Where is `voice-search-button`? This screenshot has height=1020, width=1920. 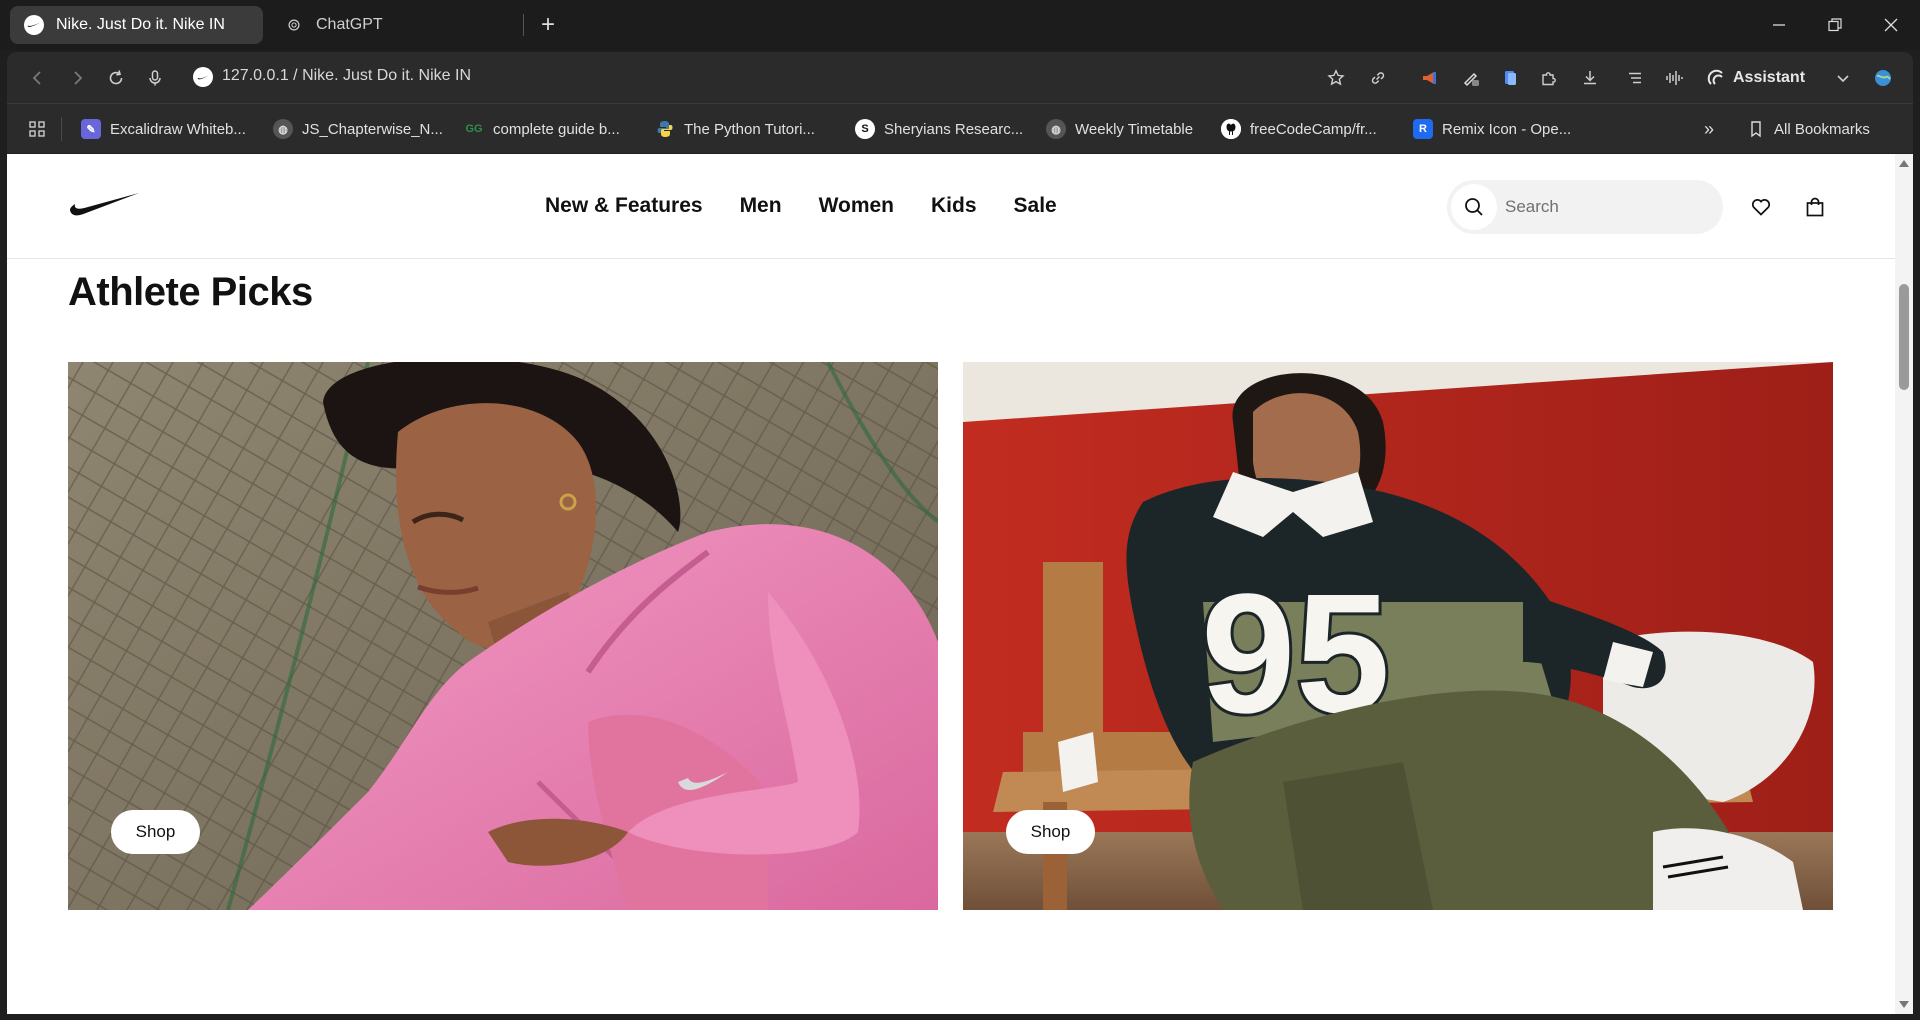 voice-search-button is located at coordinates (155, 78).